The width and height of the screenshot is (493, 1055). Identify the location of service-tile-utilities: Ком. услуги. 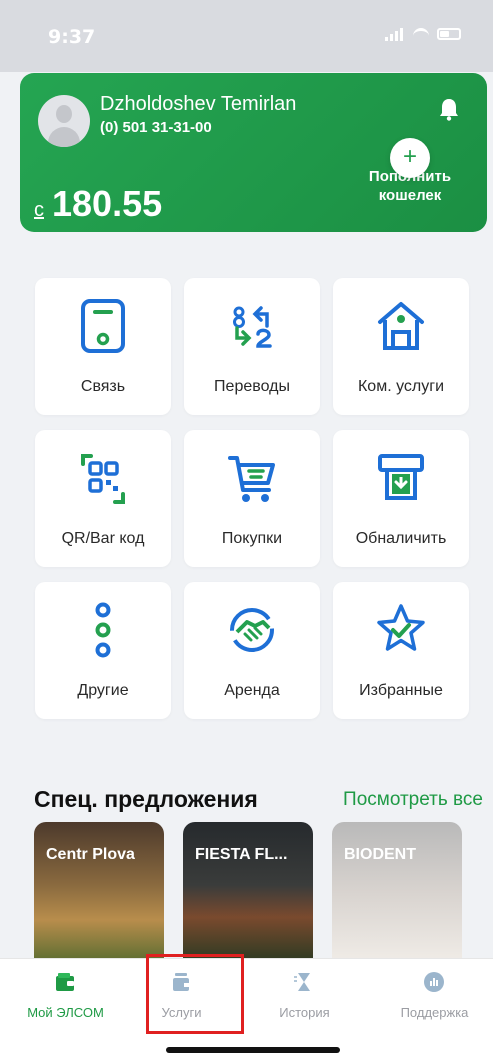
(401, 346).